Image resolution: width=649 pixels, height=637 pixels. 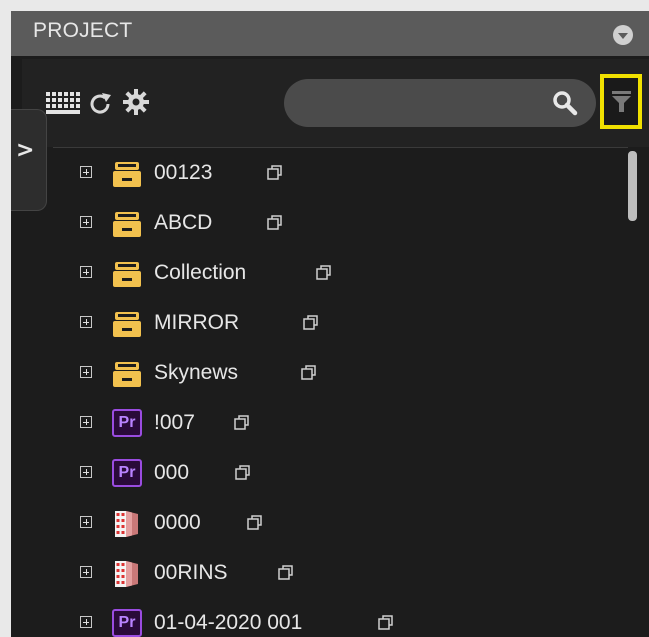 What do you see at coordinates (196, 372) in the screenshot?
I see `tree-item-label: Skynews` at bounding box center [196, 372].